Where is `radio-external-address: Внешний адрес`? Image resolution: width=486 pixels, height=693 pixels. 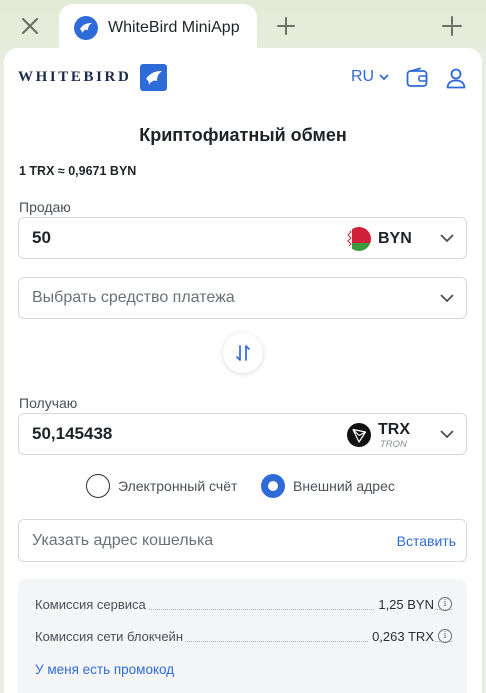 radio-external-address: Внешний адрес is located at coordinates (328, 486).